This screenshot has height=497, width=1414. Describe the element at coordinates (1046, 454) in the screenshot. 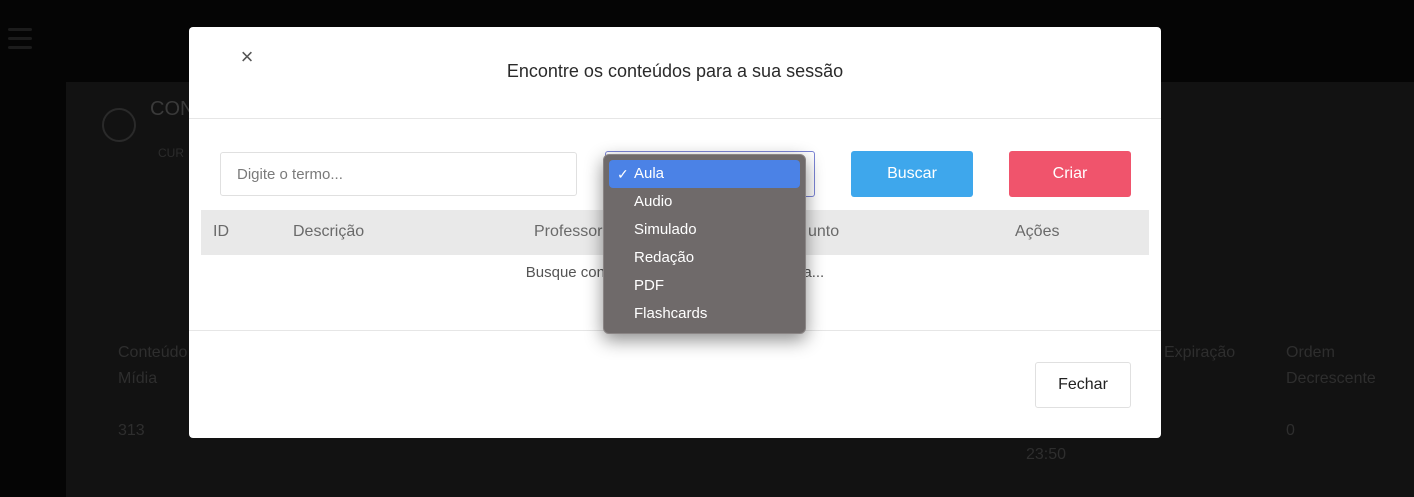

I see `bg-row-time: 23:50` at that location.